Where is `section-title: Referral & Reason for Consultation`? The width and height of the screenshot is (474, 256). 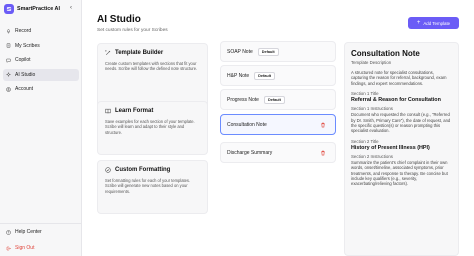
section-title: Referral & Reason for Consultation is located at coordinates (401, 100).